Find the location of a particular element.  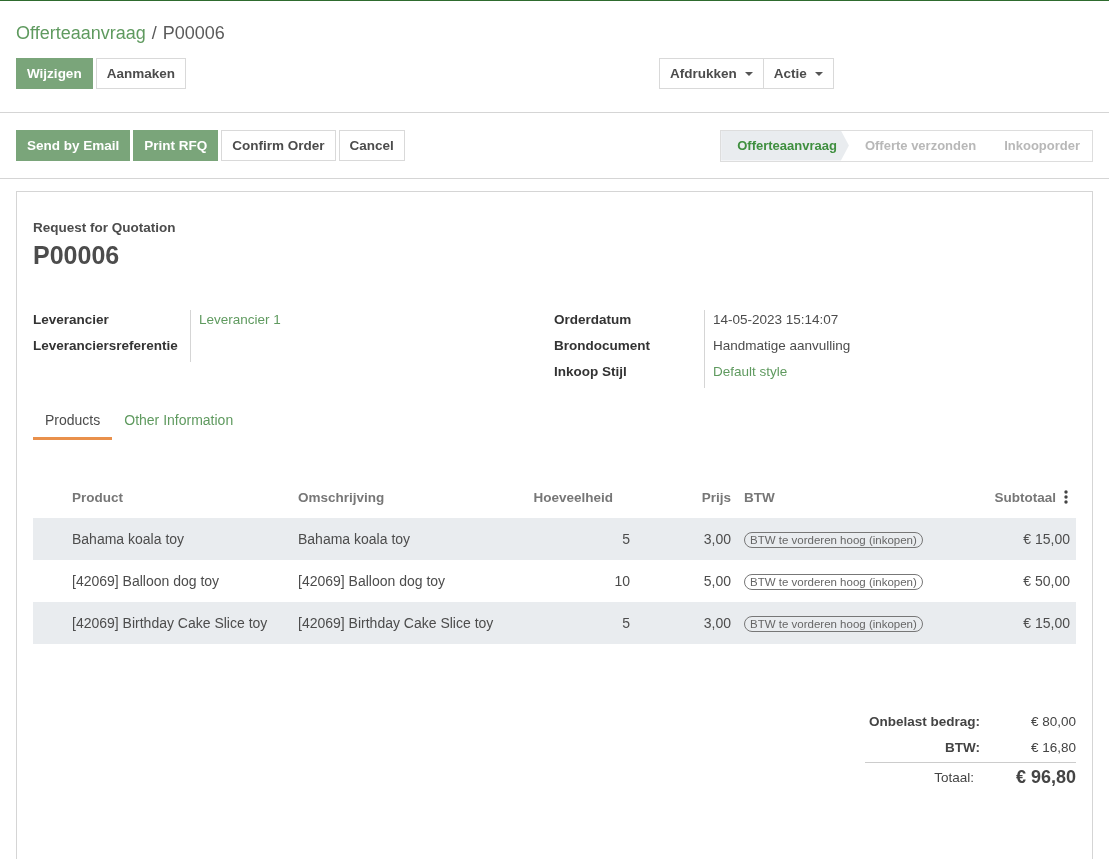

tab: Other Information is located at coordinates (179, 426).